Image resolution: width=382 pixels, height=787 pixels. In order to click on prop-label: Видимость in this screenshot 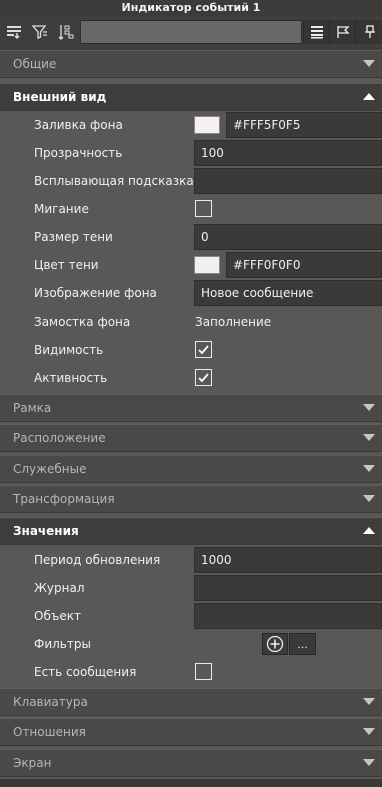, I will do `click(69, 350)`.